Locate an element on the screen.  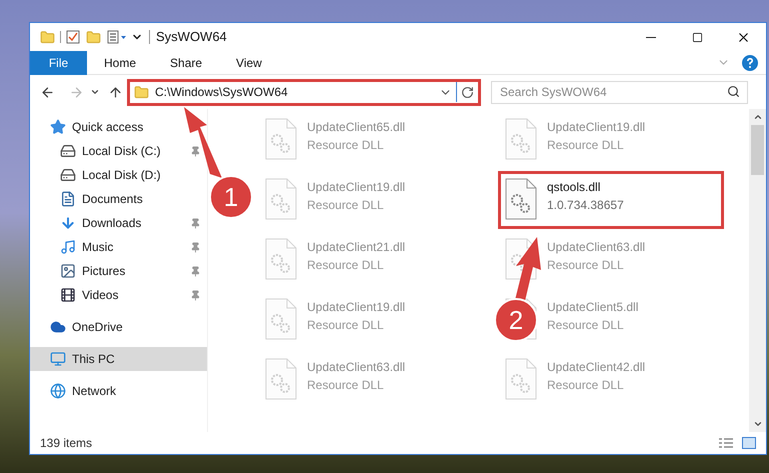
file-tab: File is located at coordinates (58, 62).